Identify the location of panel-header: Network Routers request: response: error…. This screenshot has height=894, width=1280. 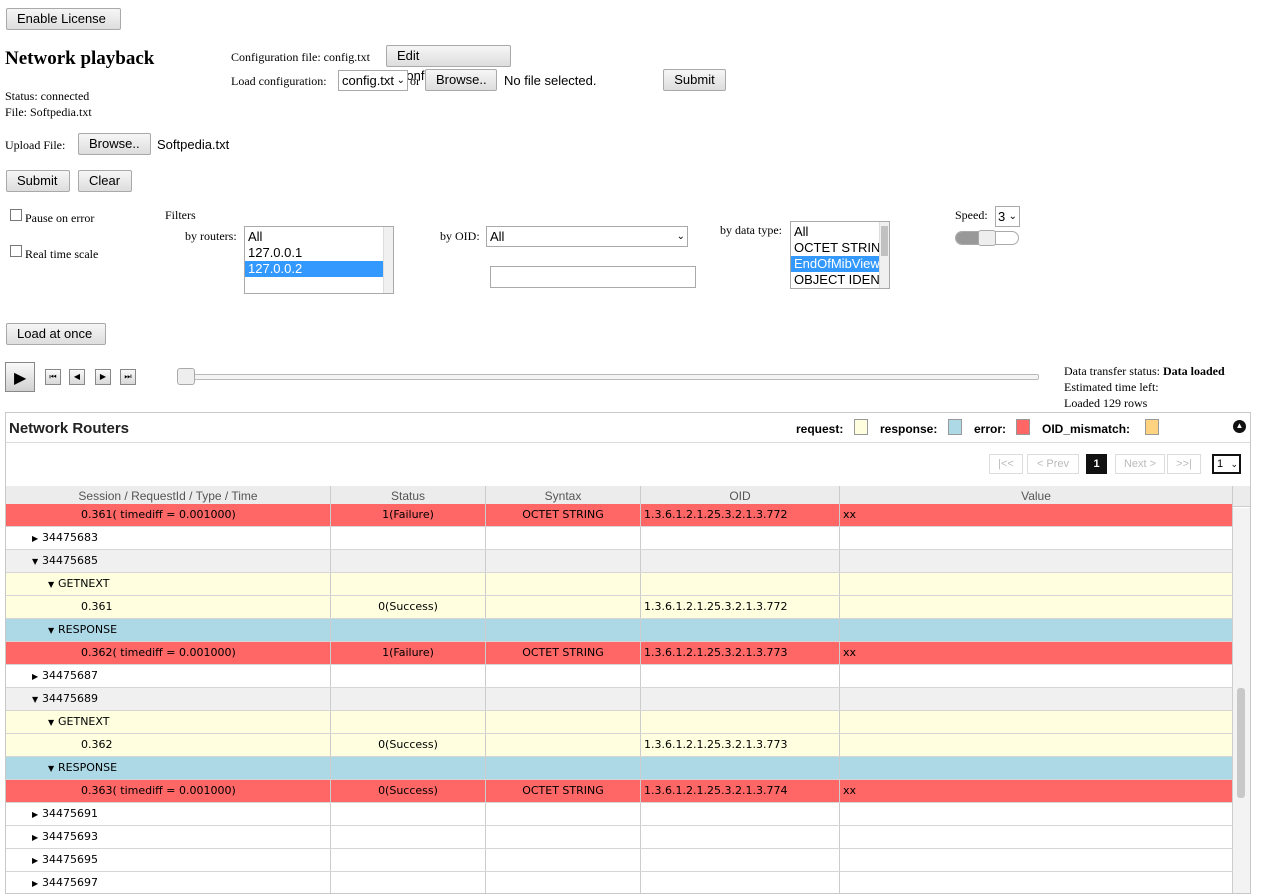
(628, 428).